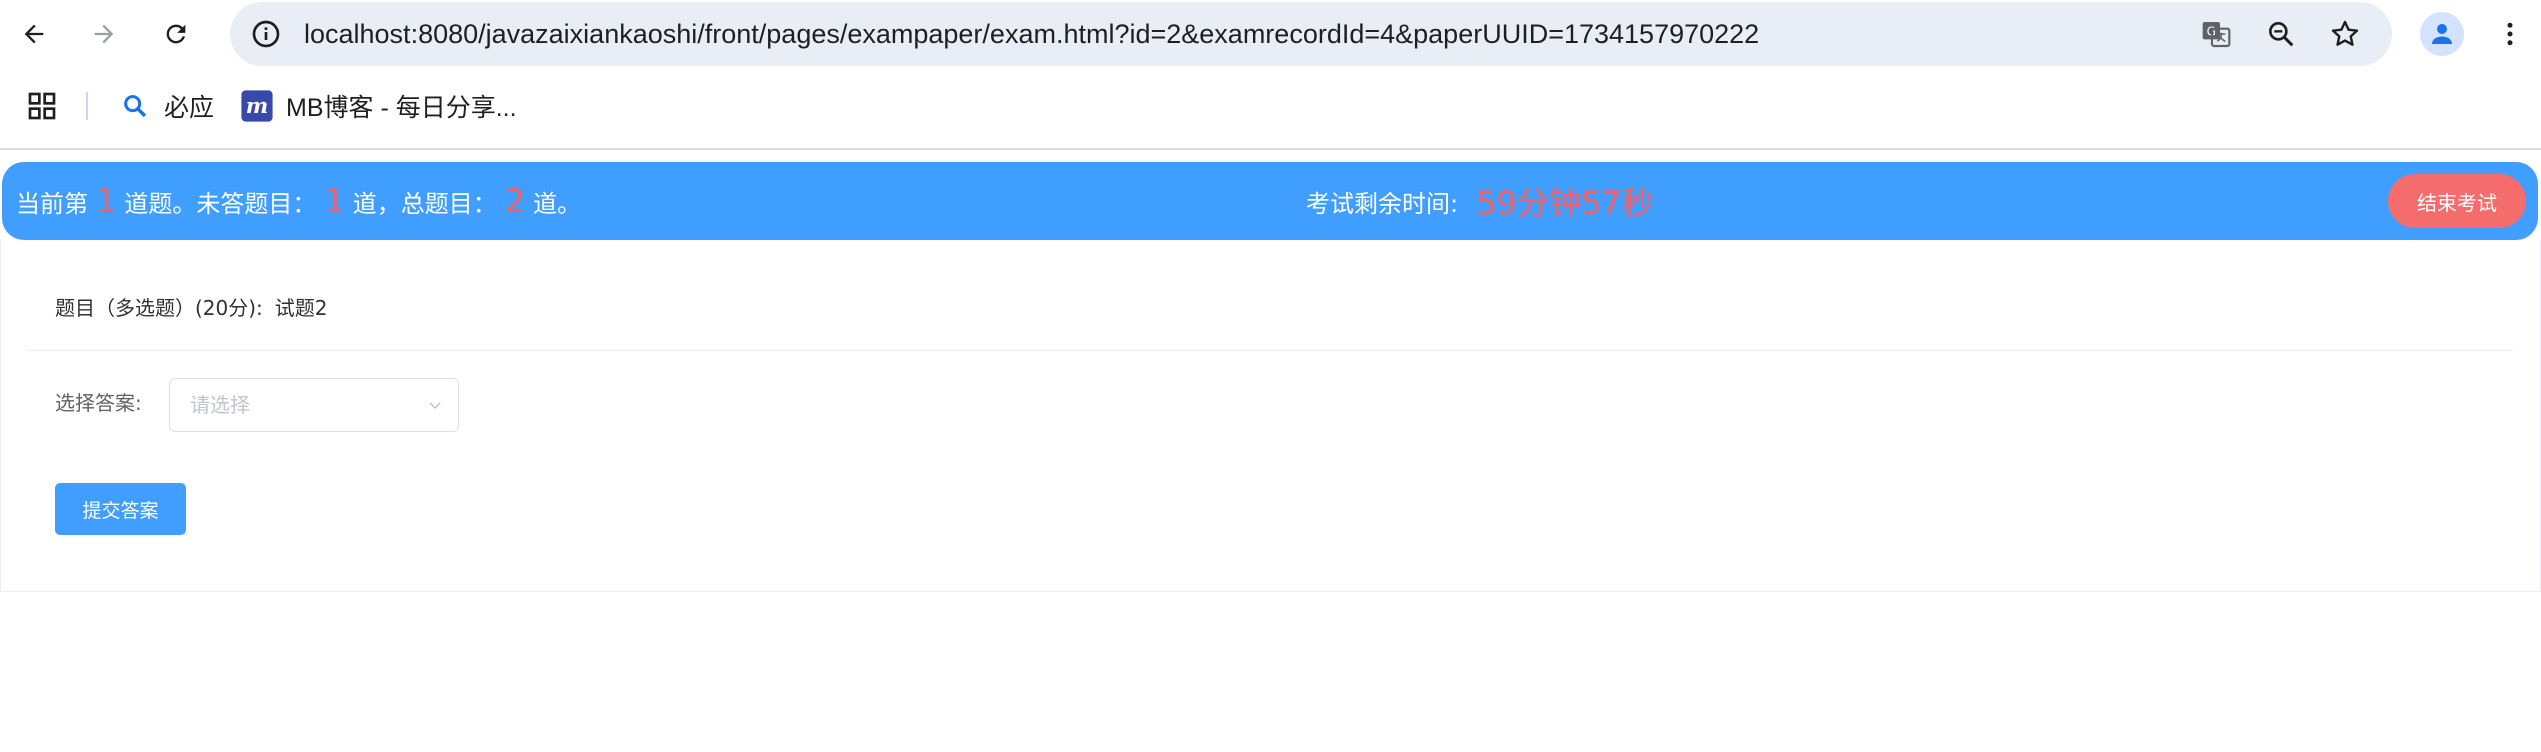 This screenshot has width=2541, height=752. I want to click on question-divider, so click(1270, 350).